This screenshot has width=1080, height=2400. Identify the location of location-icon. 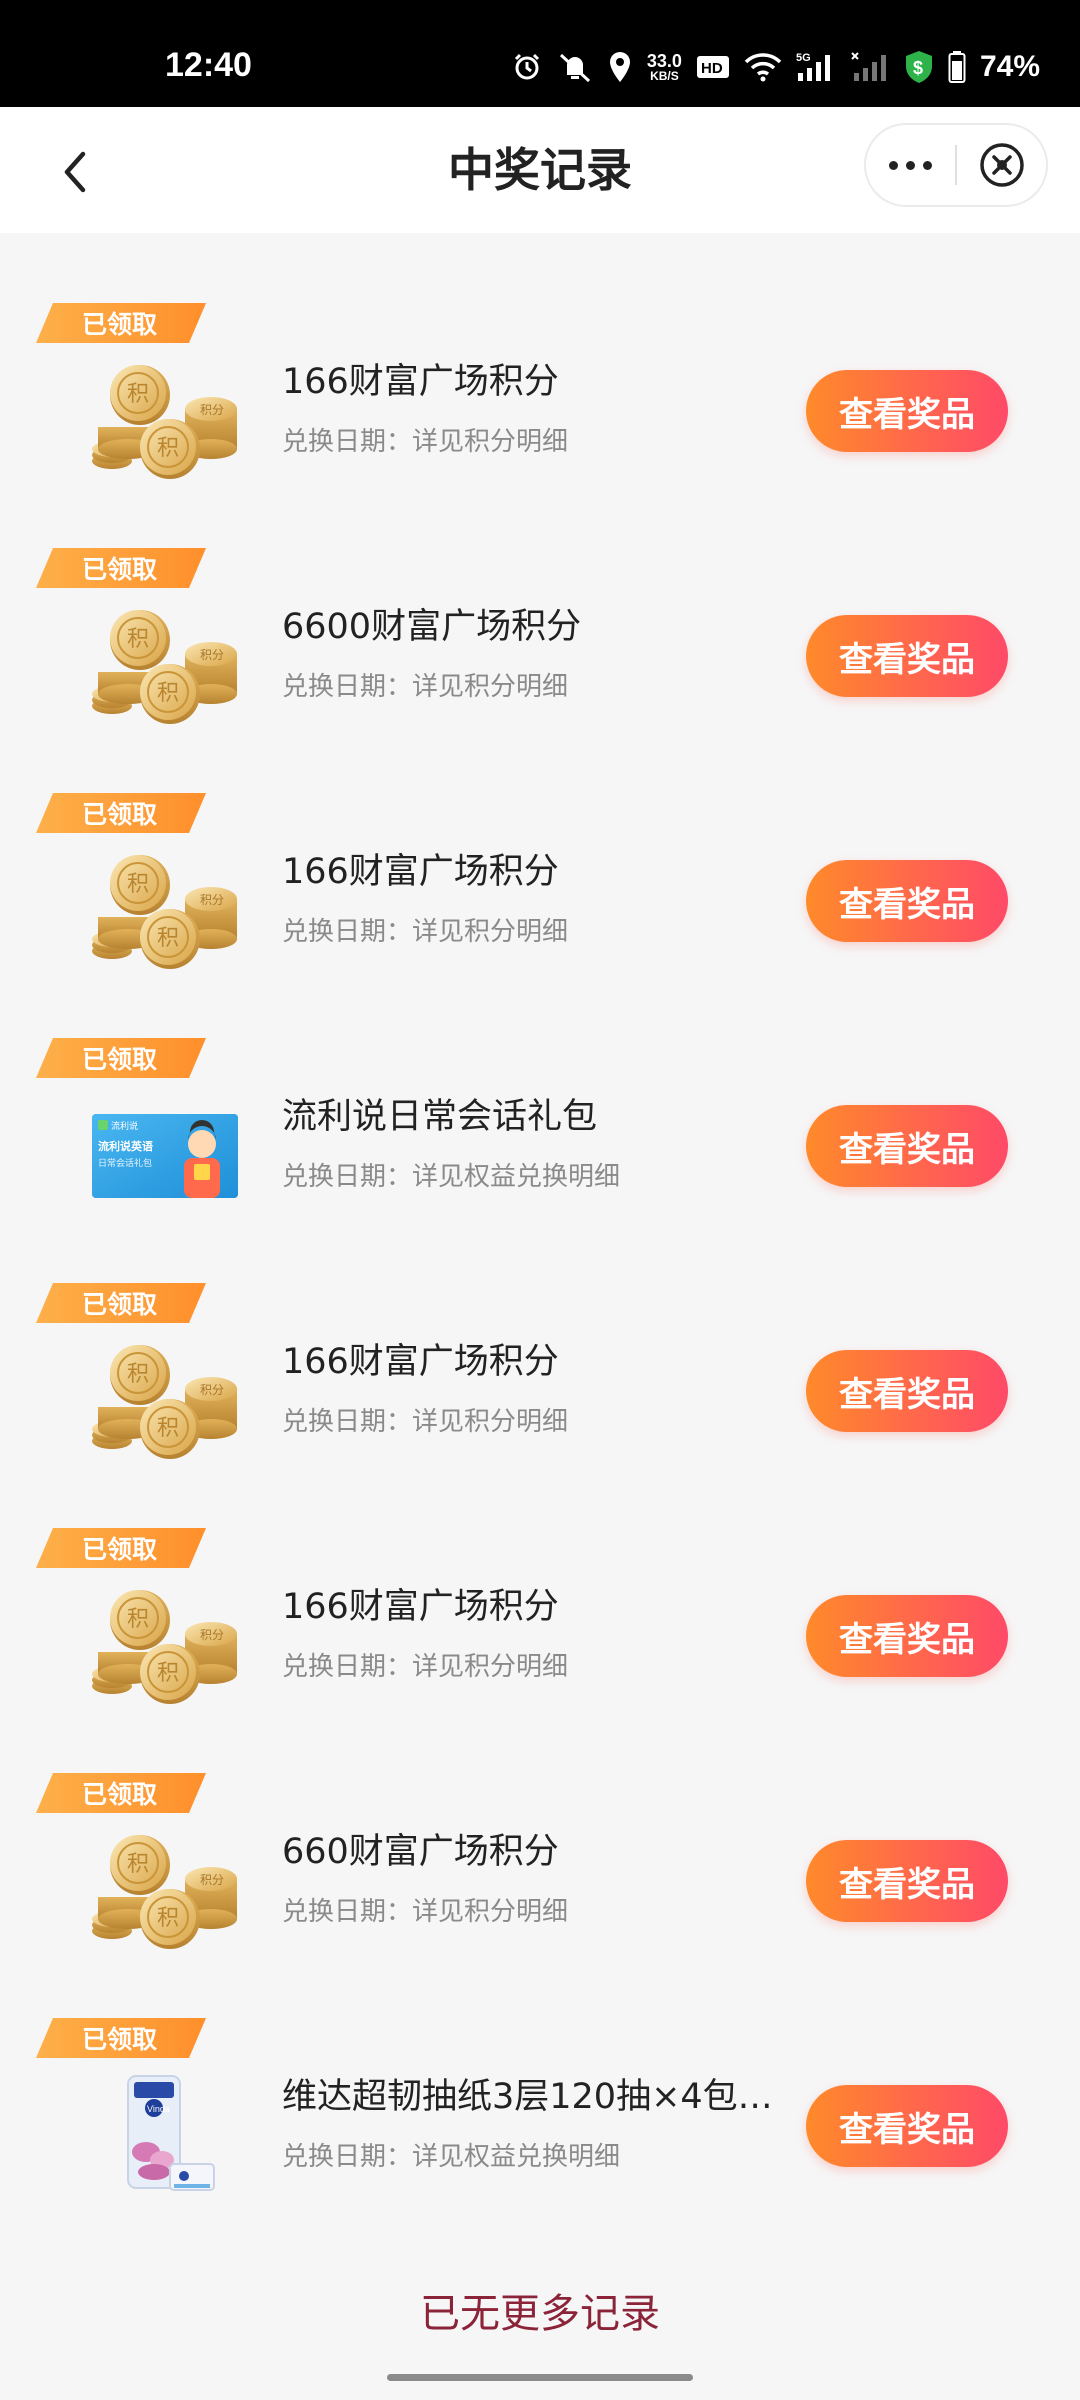
(619, 67).